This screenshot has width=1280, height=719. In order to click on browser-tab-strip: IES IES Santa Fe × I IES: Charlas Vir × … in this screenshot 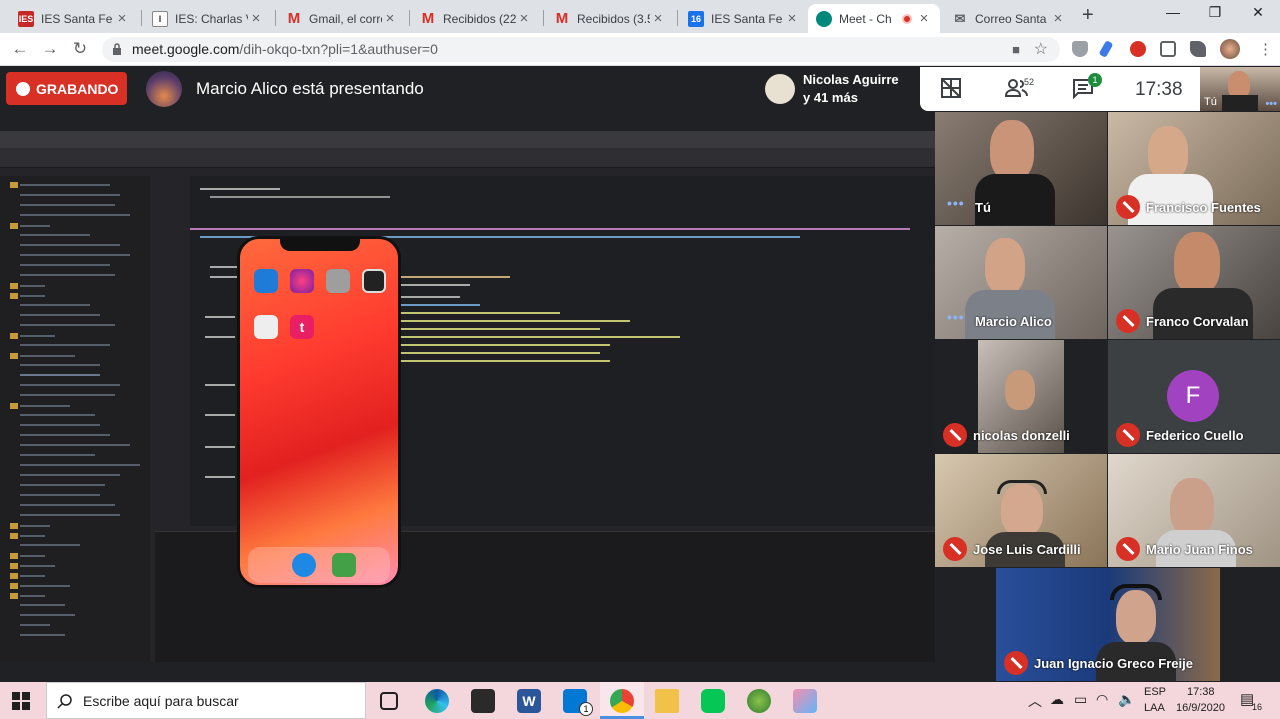, I will do `click(640, 16)`.